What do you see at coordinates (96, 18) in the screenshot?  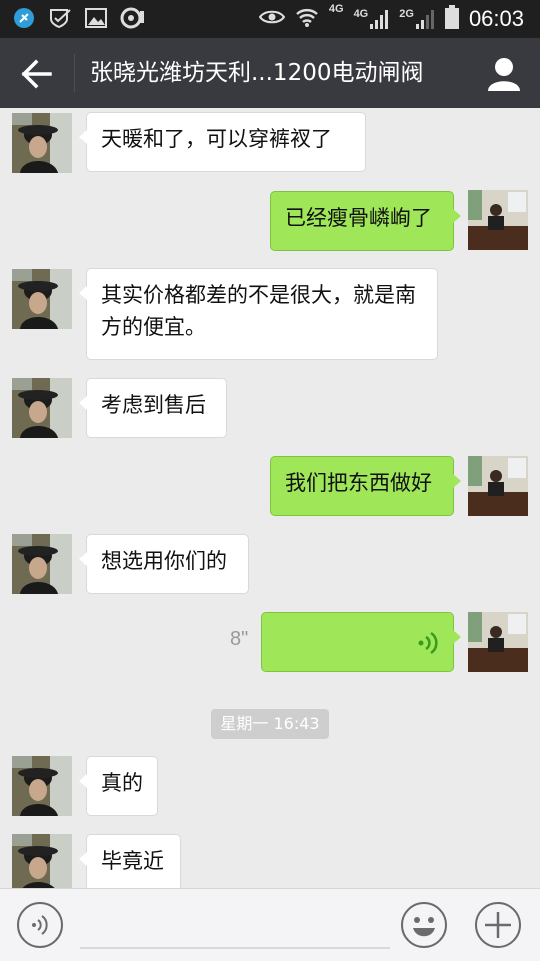 I see `image-icon` at bounding box center [96, 18].